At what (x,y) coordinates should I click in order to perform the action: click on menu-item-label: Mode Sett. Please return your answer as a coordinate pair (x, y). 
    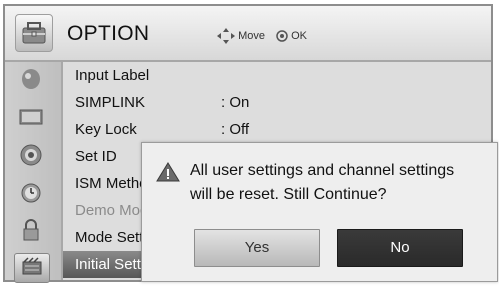
    Looking at the image, I should click on (109, 237).